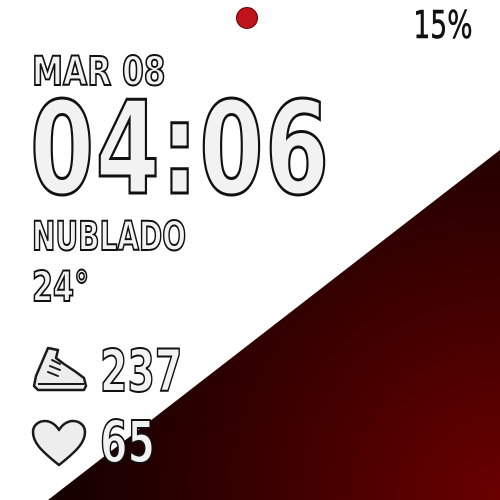 The height and width of the screenshot is (500, 500). I want to click on heart-rate-value: 65, so click(127, 442).